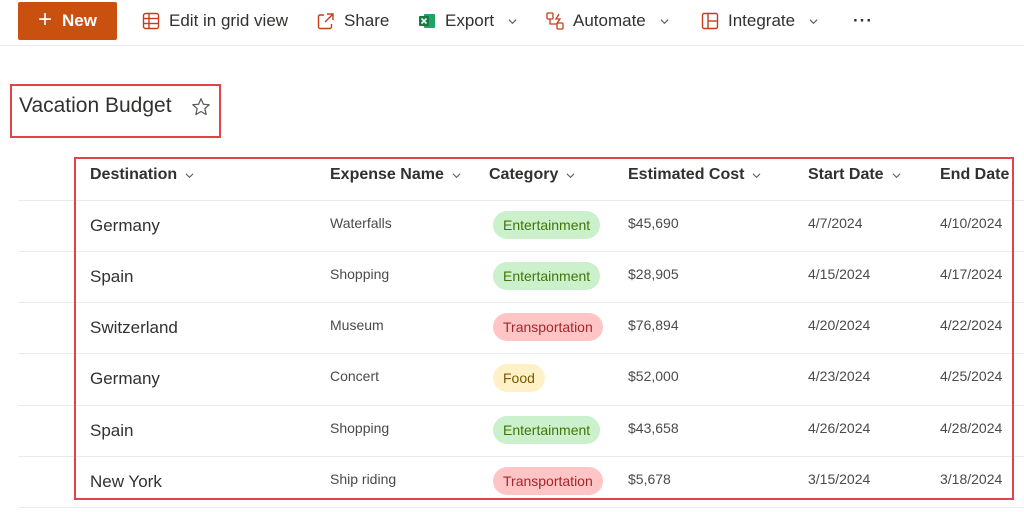 The height and width of the screenshot is (512, 1024). I want to click on favorite-star-icon, so click(201, 107).